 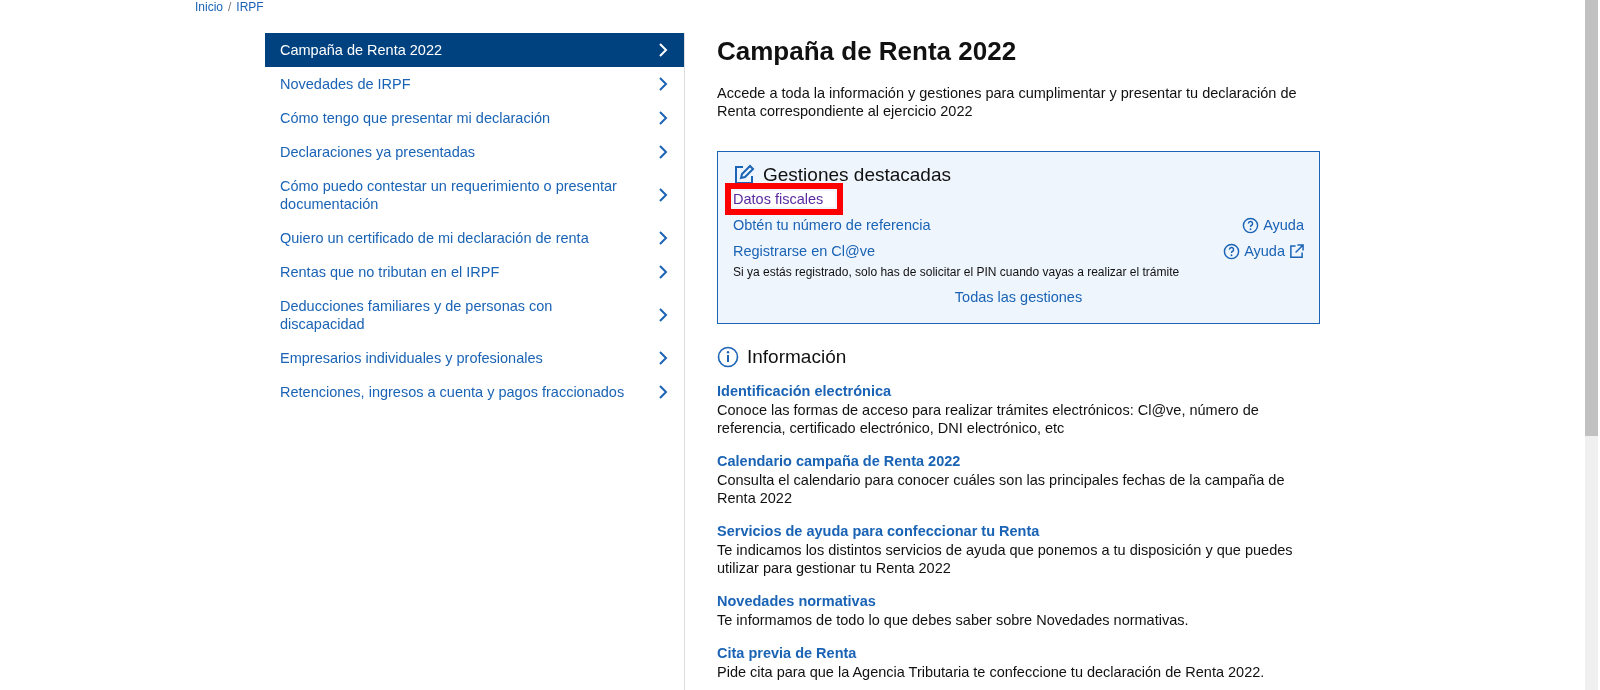 What do you see at coordinates (839, 461) in the screenshot?
I see `info-link: Calendario campaña de Renta 2022` at bounding box center [839, 461].